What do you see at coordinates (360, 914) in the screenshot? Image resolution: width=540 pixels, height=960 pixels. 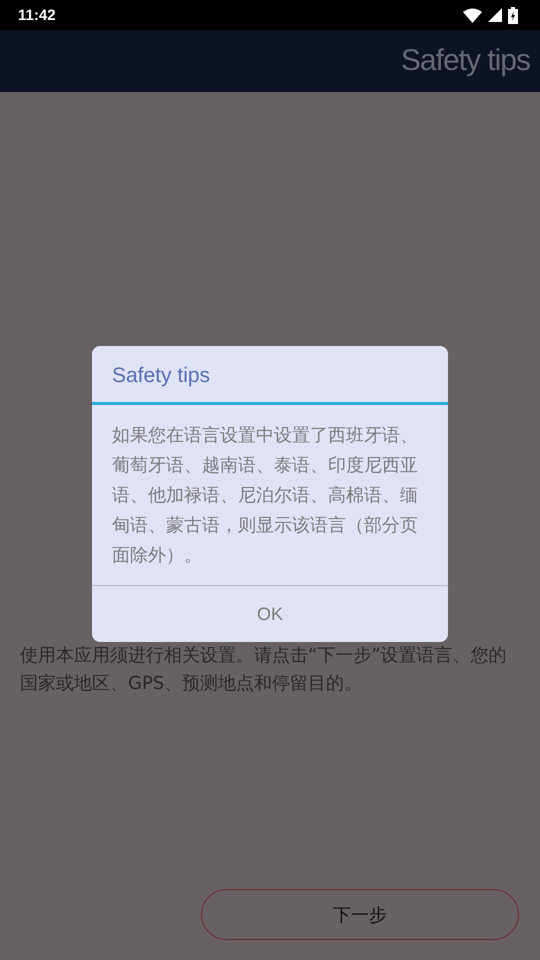 I see `next-button: 下一步` at bounding box center [360, 914].